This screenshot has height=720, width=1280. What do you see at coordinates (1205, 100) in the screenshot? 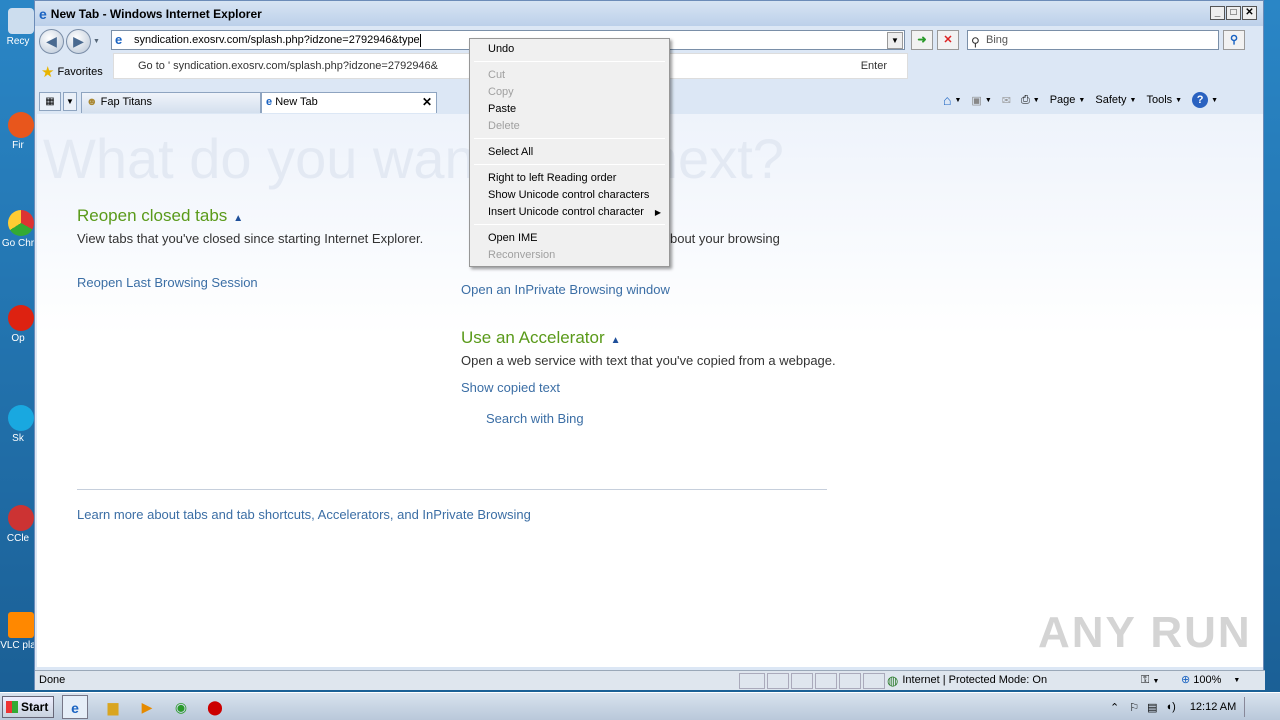
I see `help-menu: ? ▼` at bounding box center [1205, 100].